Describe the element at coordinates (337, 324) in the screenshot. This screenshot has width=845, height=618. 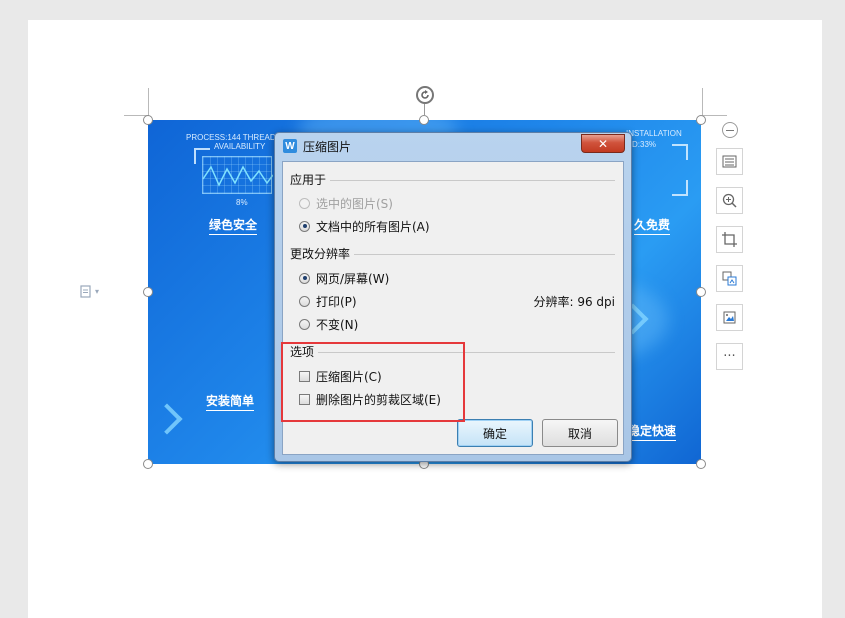
I see `no-change-label: 不变(N)` at that location.